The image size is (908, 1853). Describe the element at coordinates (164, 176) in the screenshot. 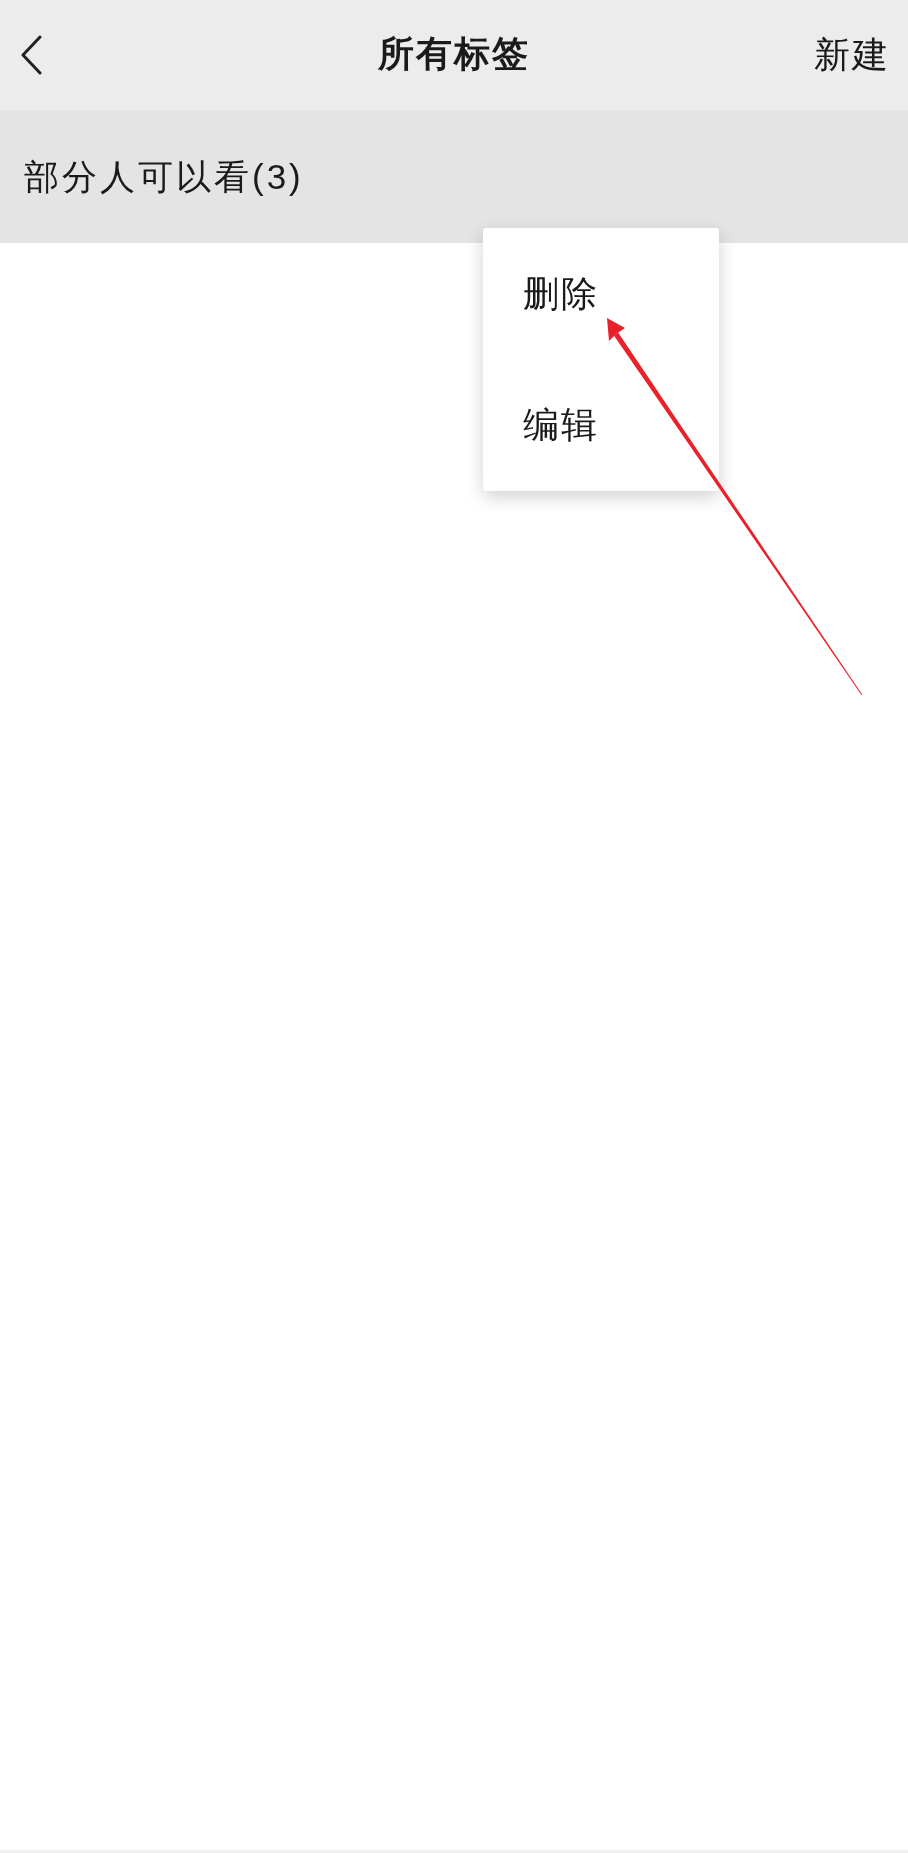

I see `tag-label: 部分人可以看(3)` at that location.